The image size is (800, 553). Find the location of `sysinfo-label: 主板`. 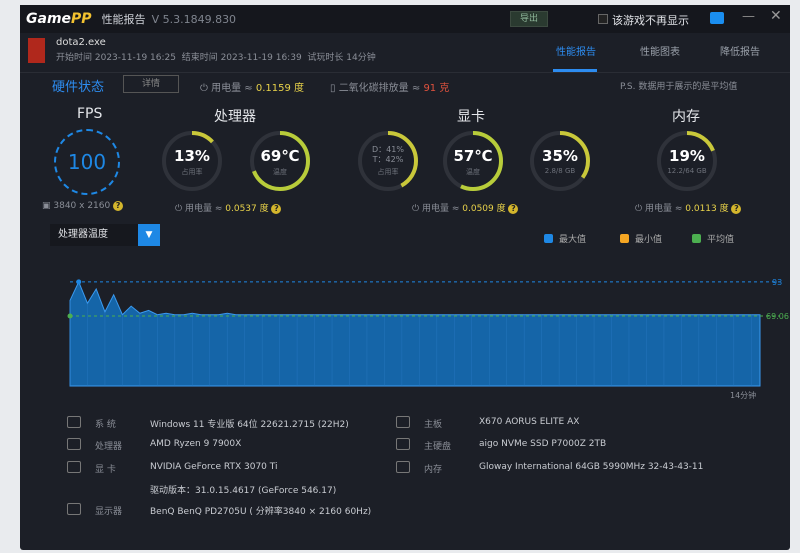

sysinfo-label: 主板 is located at coordinates (433, 425).